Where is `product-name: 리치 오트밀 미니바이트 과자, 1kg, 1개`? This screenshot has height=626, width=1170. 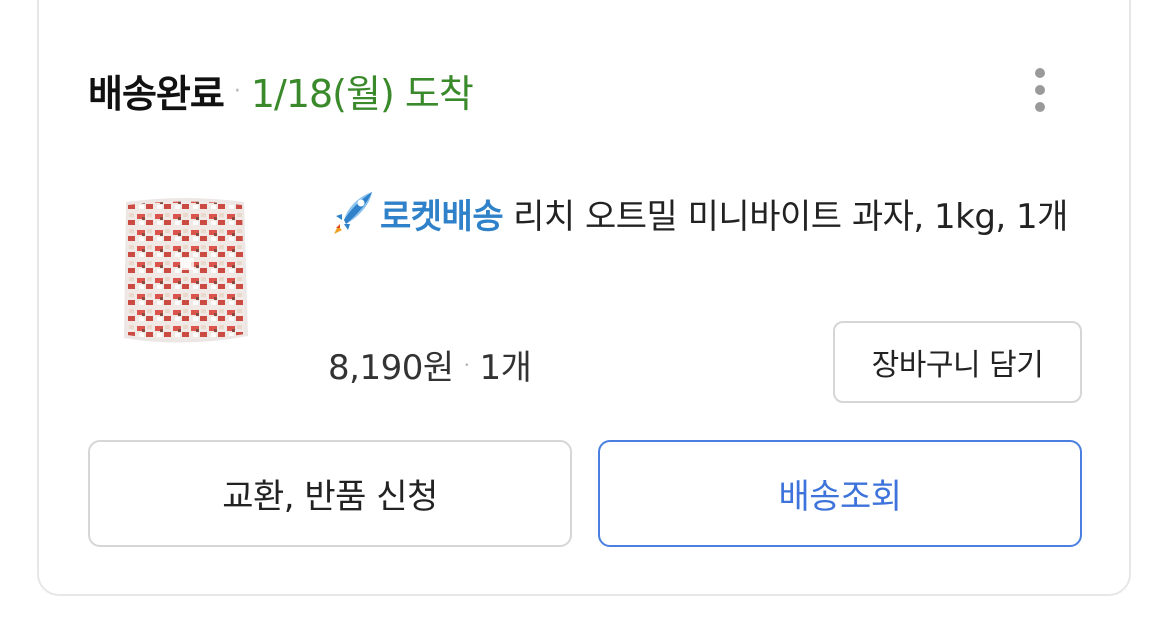 product-name: 리치 오트밀 미니바이트 과자, 1kg, 1개 is located at coordinates (790, 217).